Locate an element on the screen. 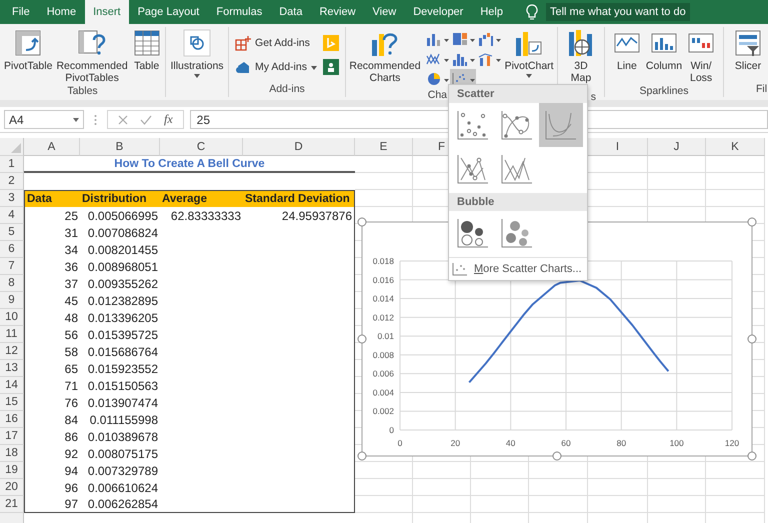 This screenshot has width=768, height=523. ribbon-tab: View is located at coordinates (384, 12).